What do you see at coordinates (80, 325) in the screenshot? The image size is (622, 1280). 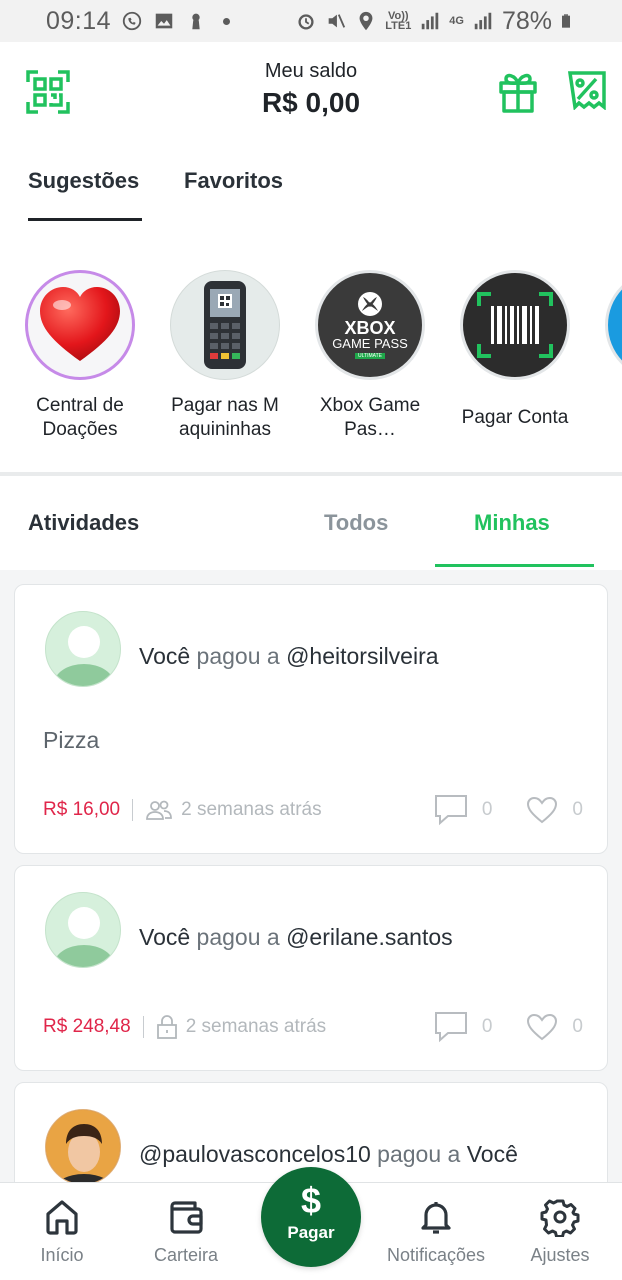 I see `heart-icon` at bounding box center [80, 325].